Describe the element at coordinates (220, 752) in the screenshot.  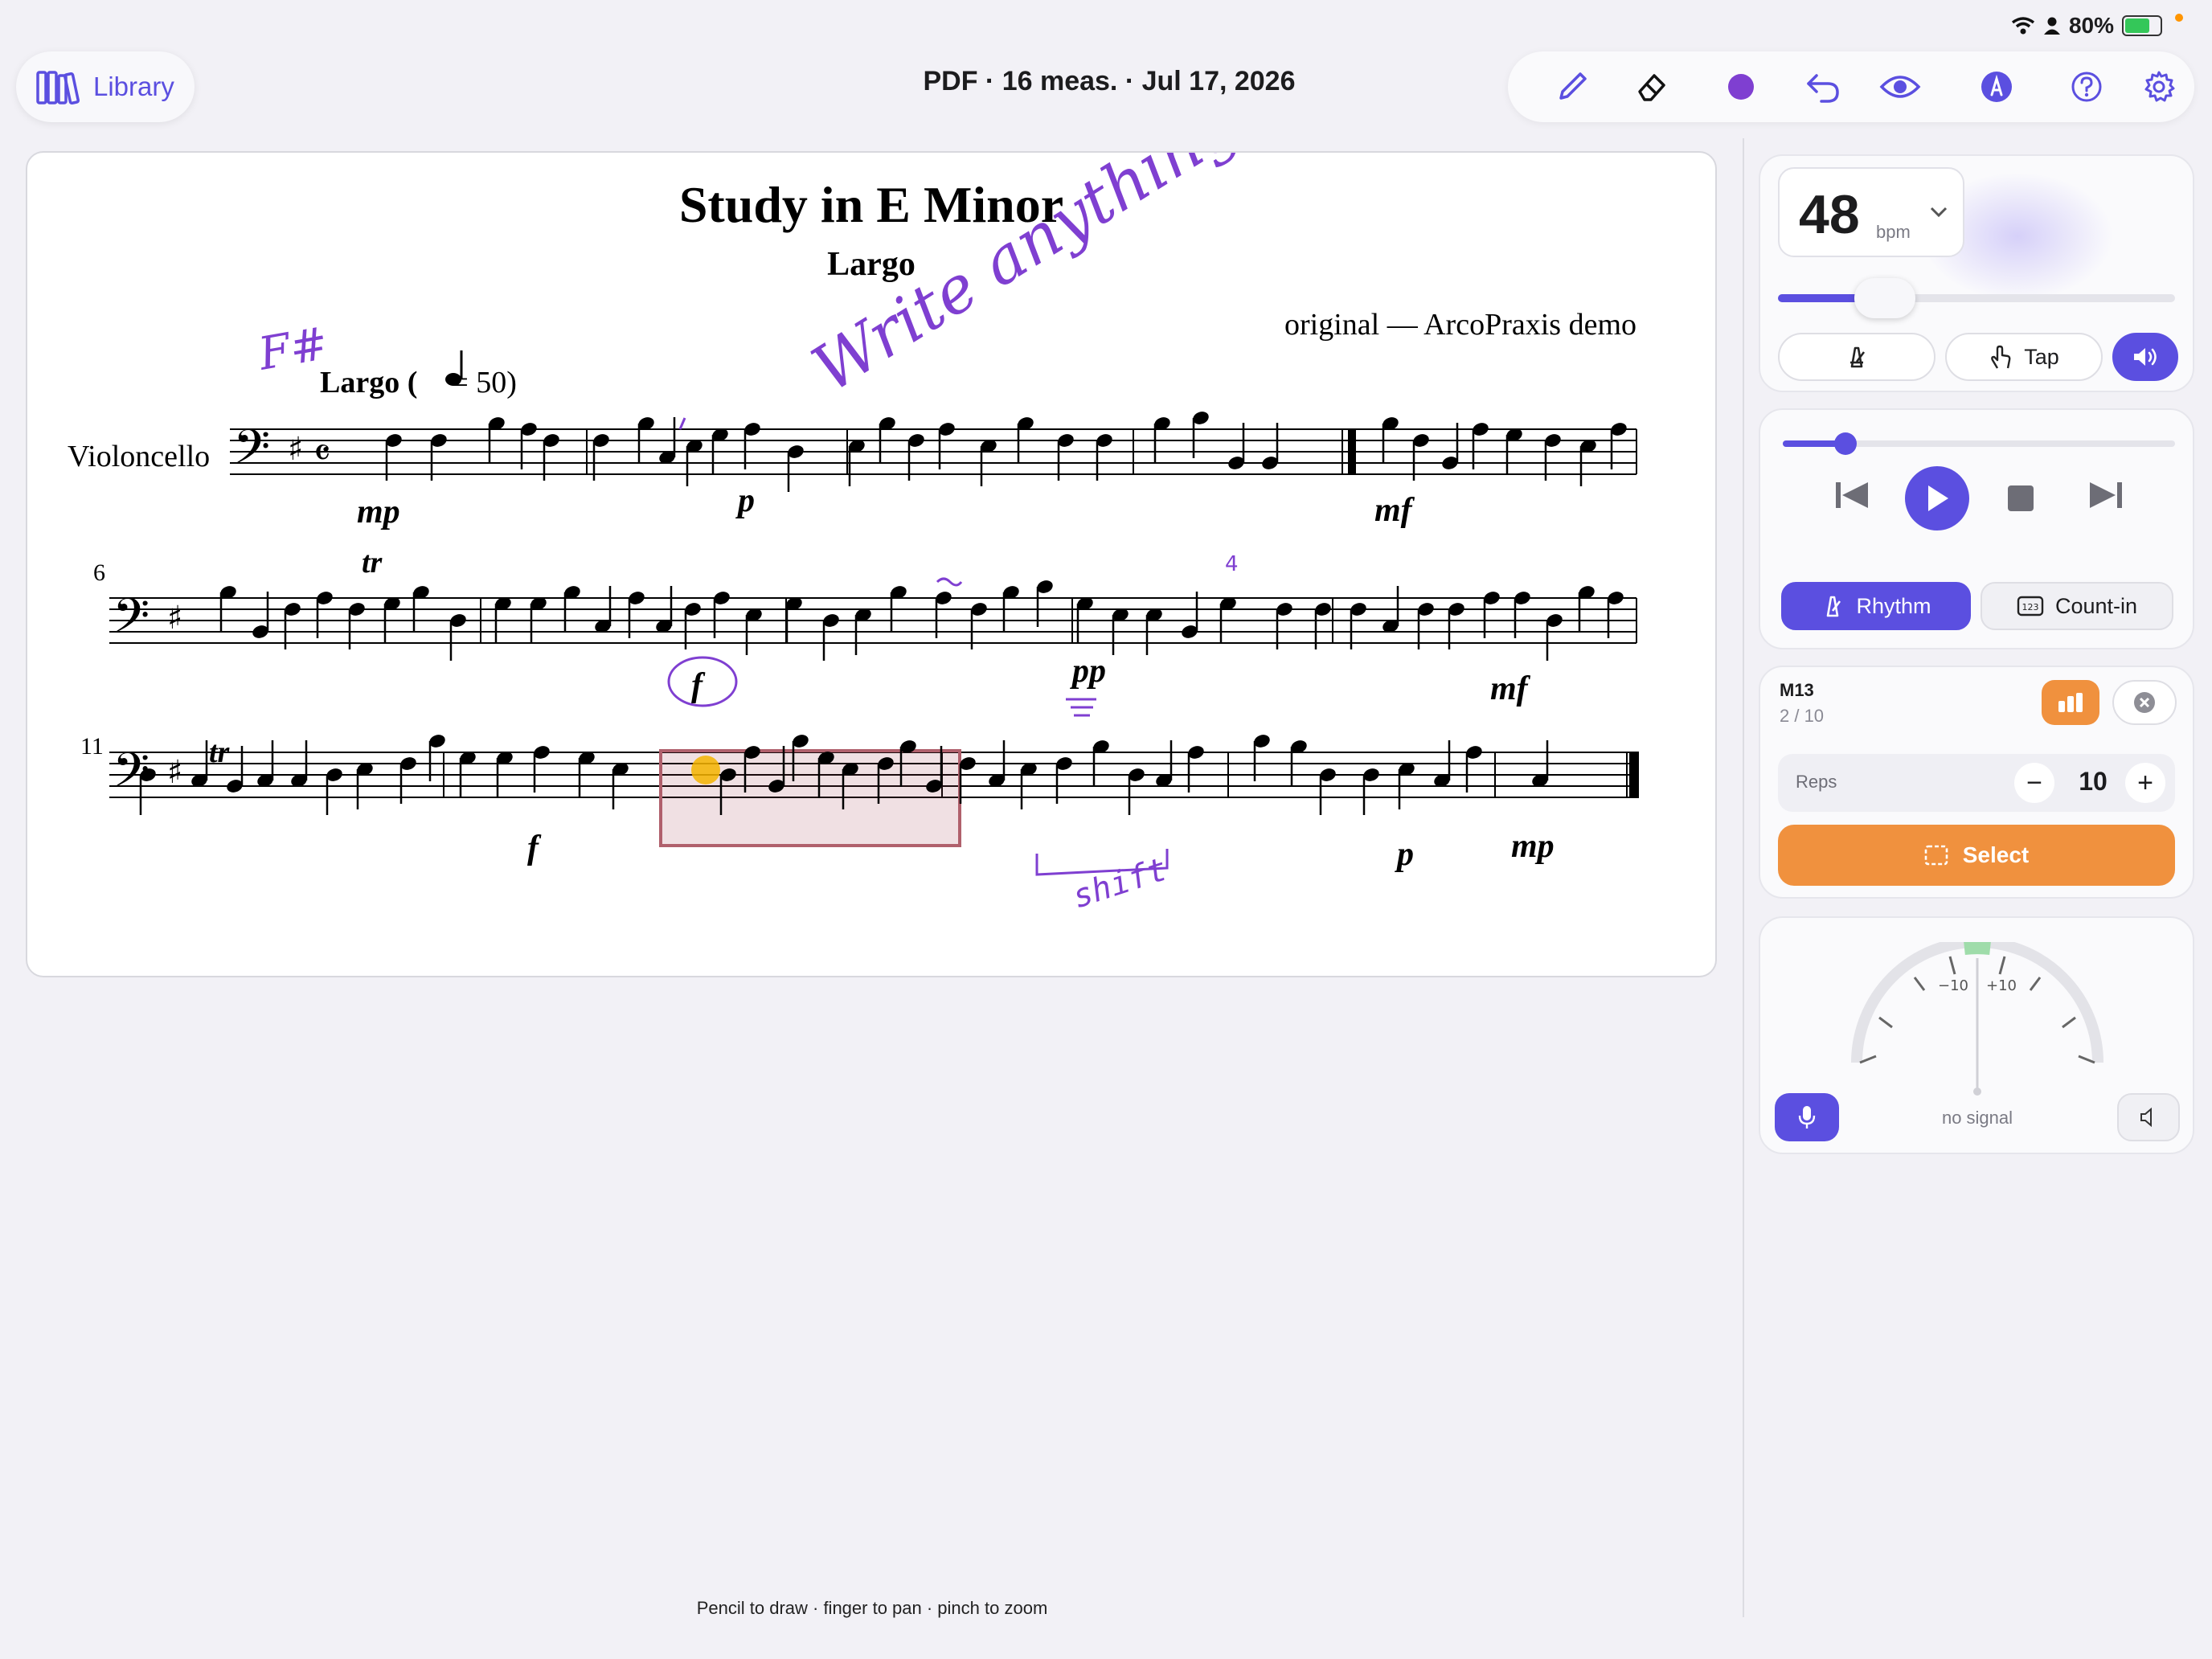
I see `trill-2: tr` at that location.